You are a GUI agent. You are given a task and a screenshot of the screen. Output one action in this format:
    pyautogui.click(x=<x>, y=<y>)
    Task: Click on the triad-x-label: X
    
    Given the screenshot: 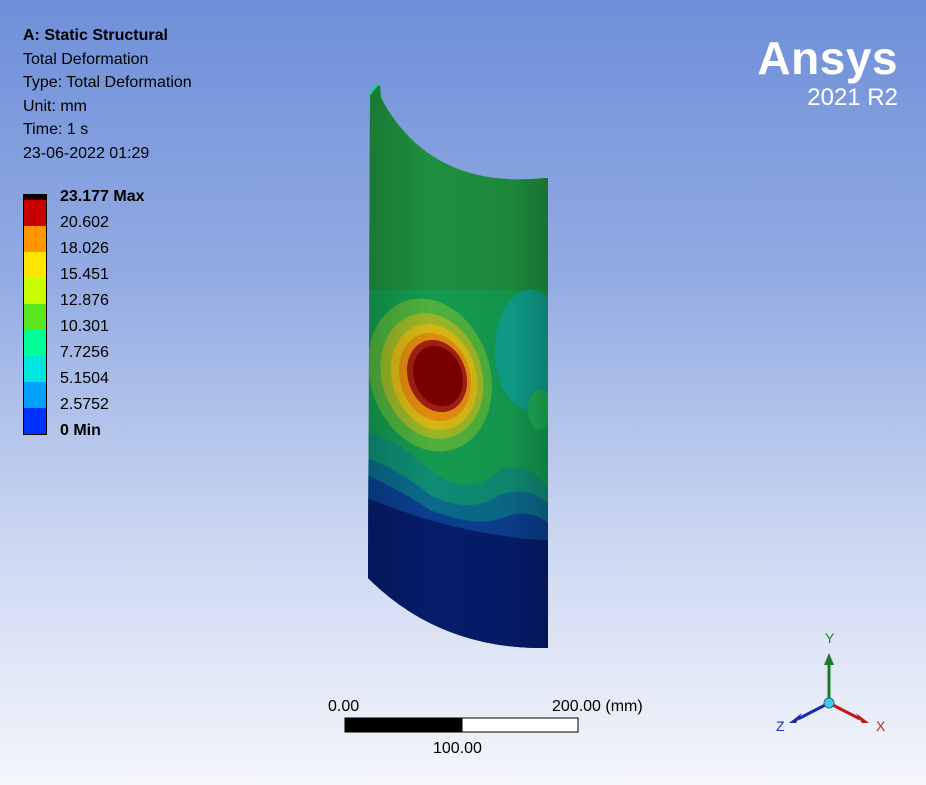 What is the action you would take?
    pyautogui.click(x=881, y=726)
    